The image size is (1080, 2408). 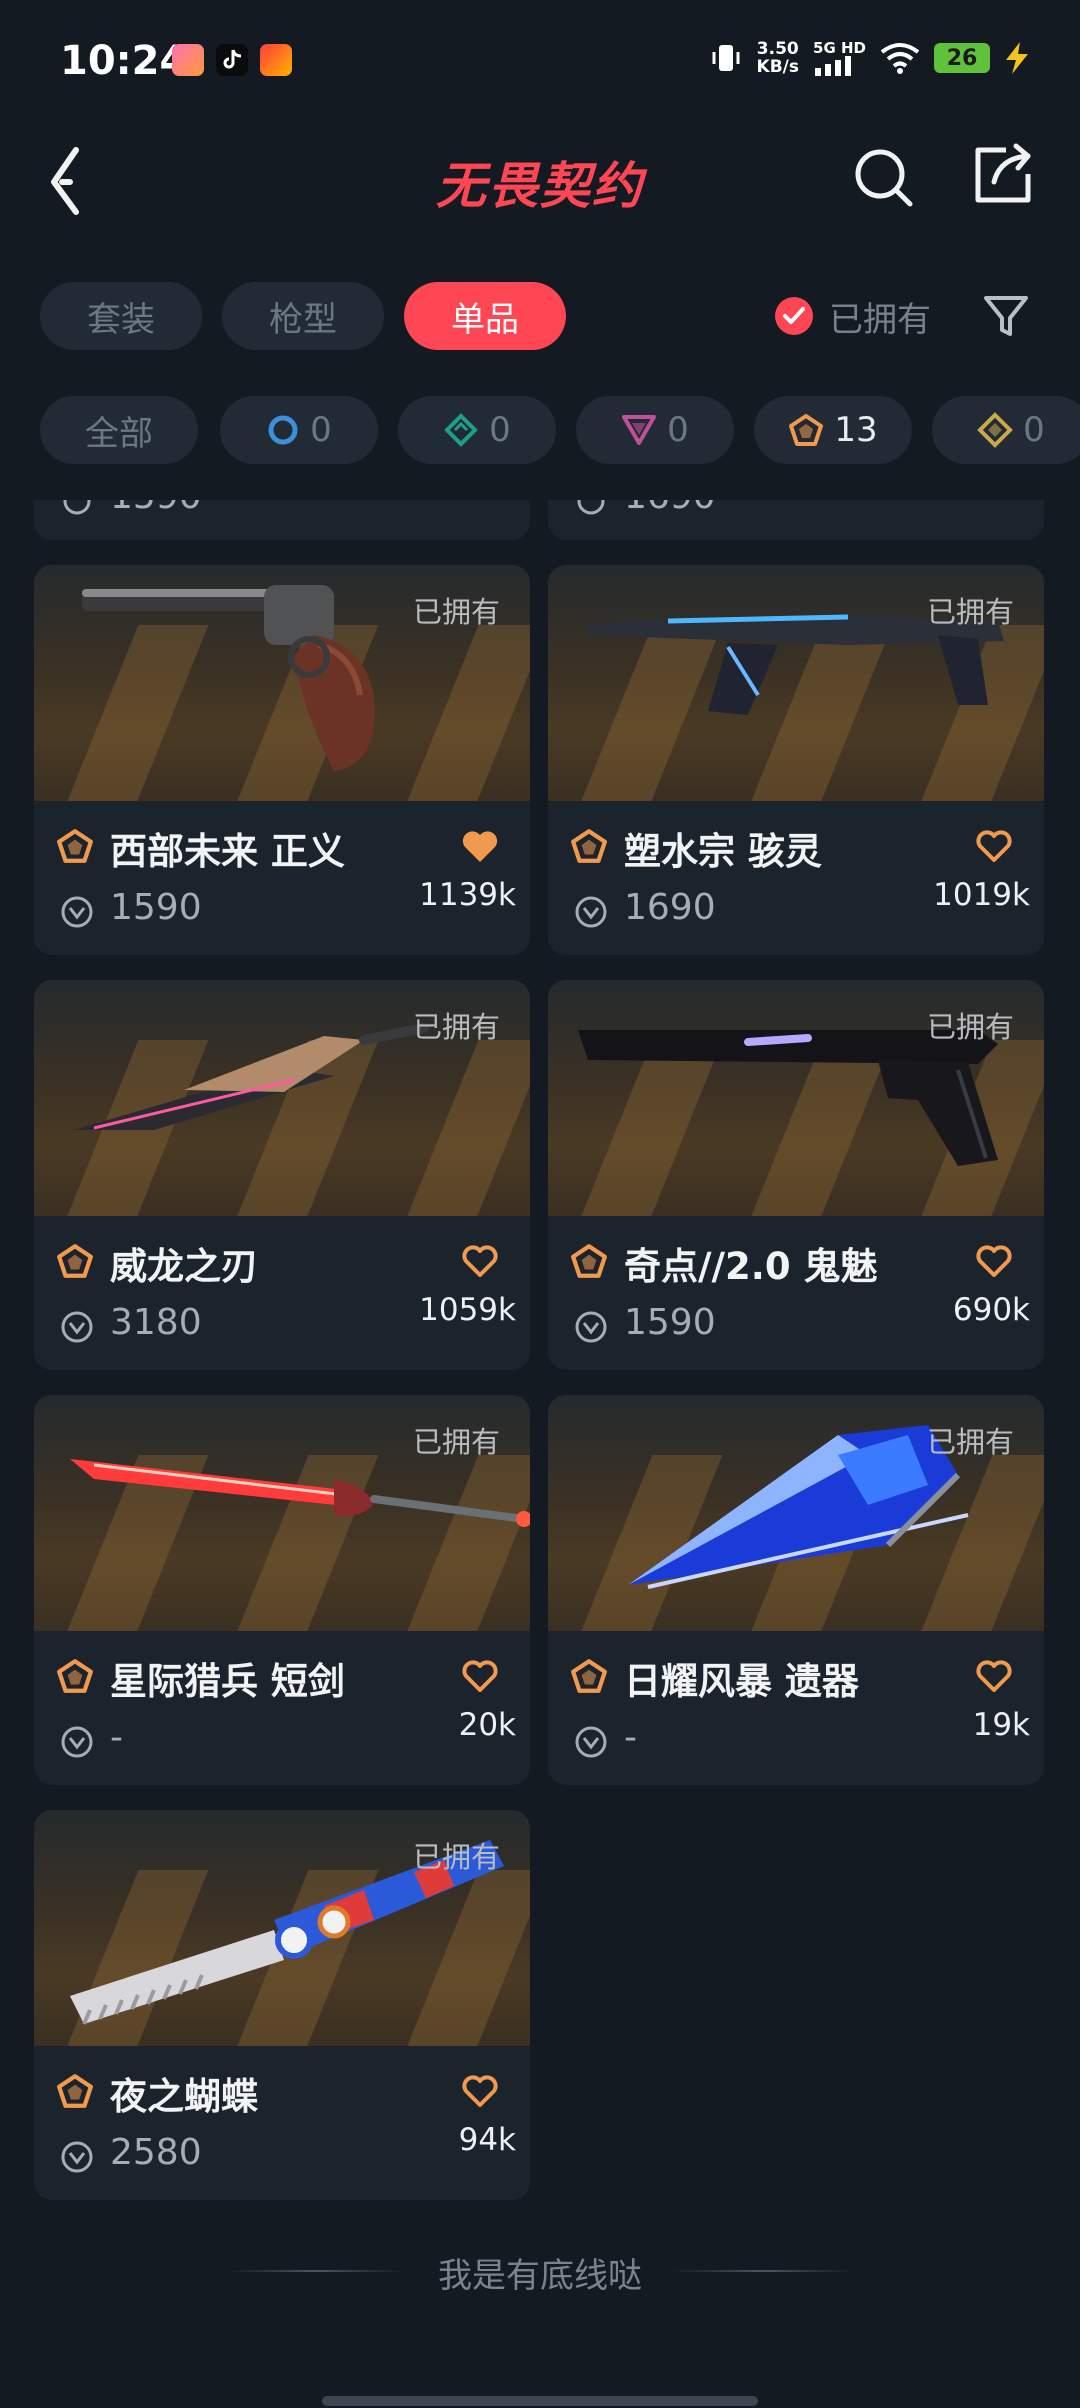 What do you see at coordinates (981, 895) in the screenshot?
I see `like-count: 1019k` at bounding box center [981, 895].